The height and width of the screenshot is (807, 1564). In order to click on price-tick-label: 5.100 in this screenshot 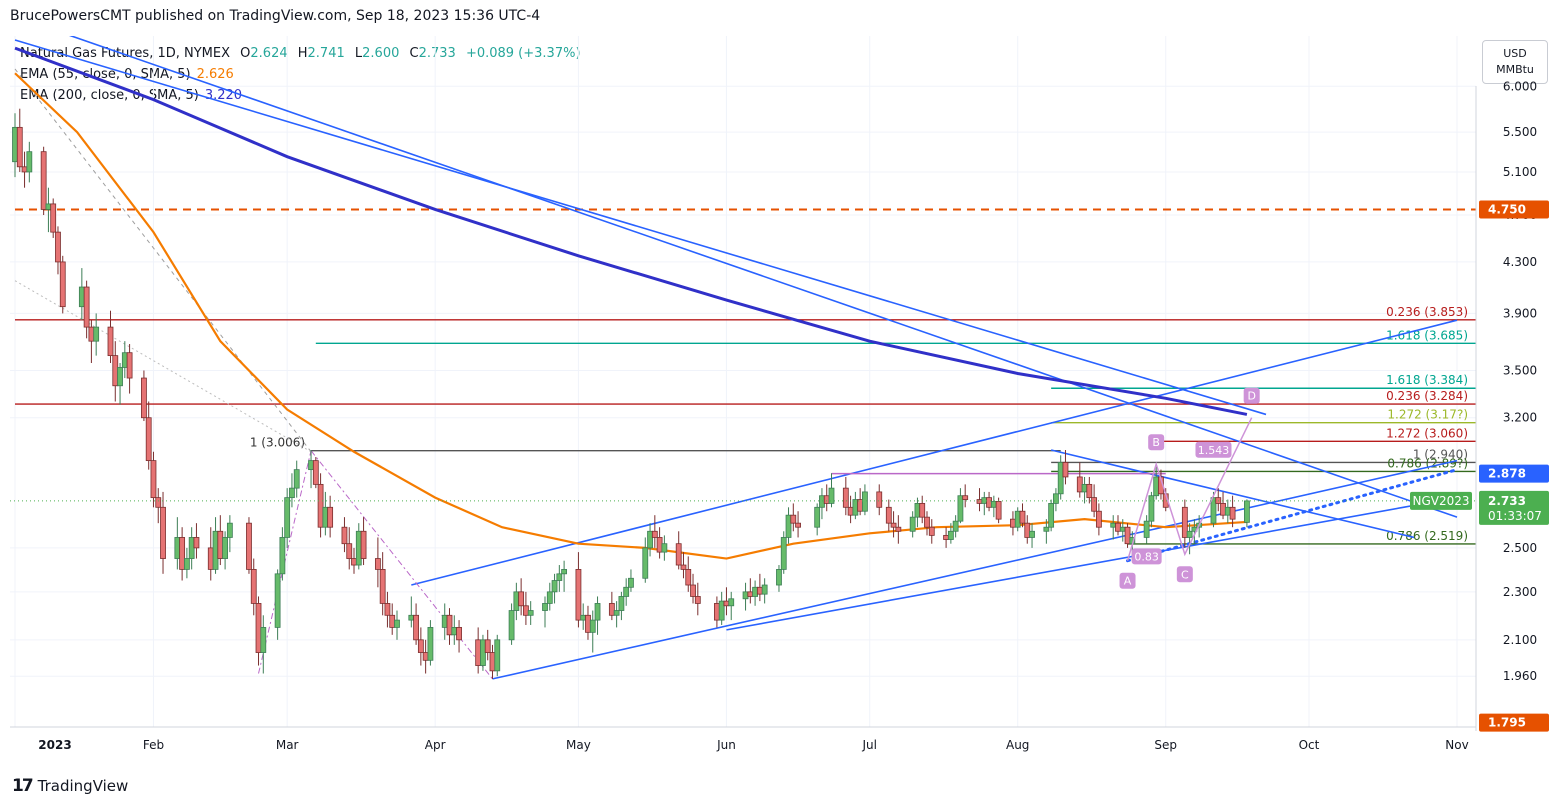, I will do `click(1520, 172)`.